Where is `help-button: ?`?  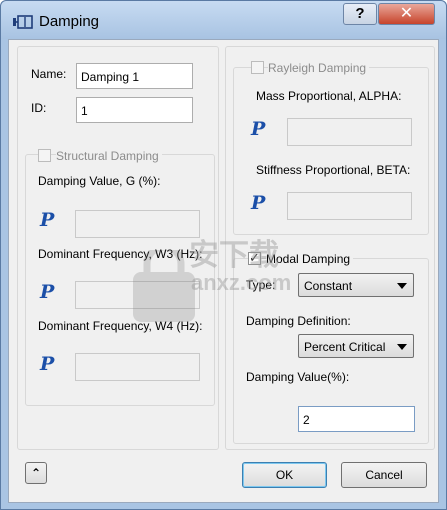 help-button: ? is located at coordinates (360, 14).